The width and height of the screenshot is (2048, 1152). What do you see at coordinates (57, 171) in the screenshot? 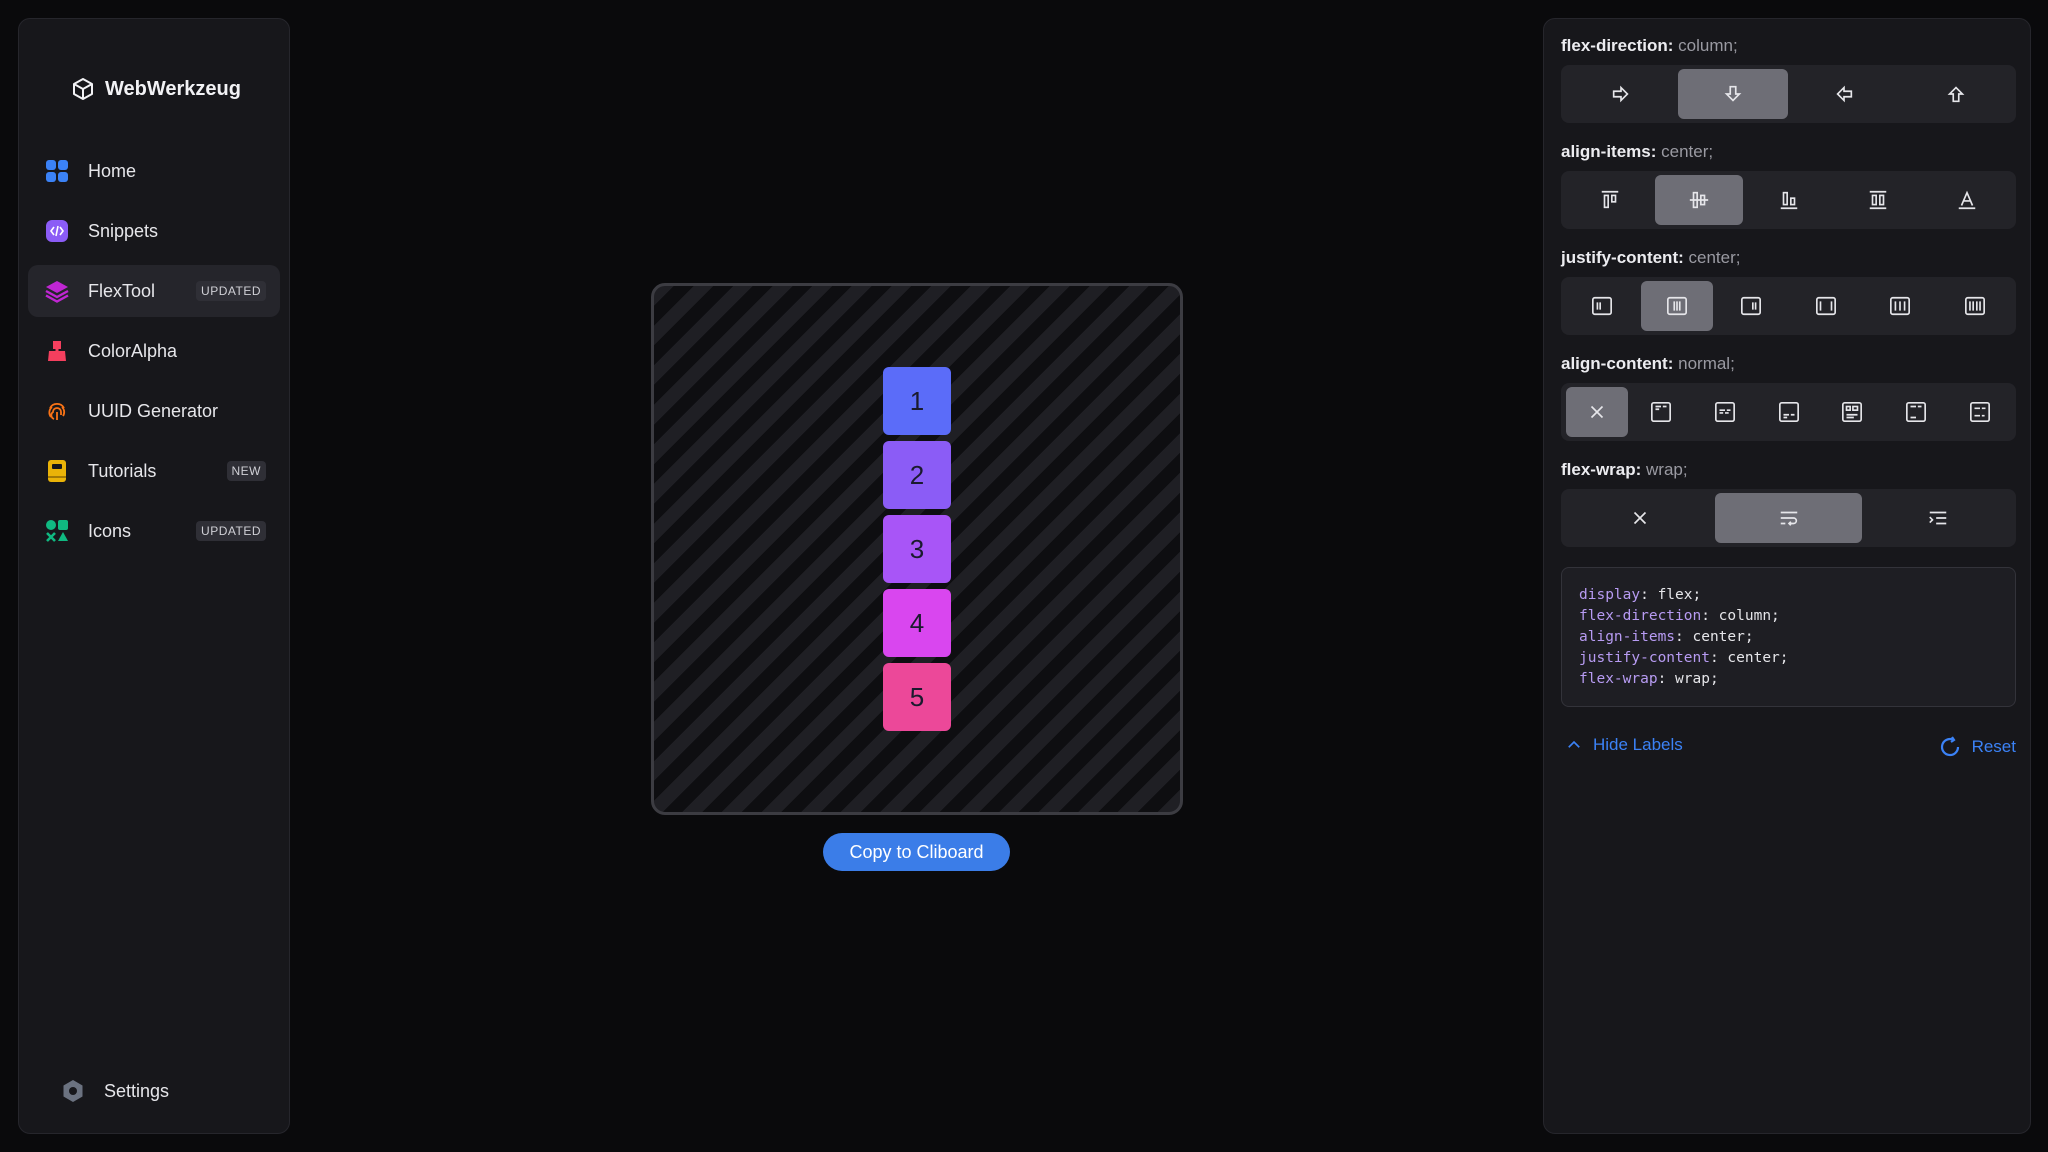
I see `grid-icon` at bounding box center [57, 171].